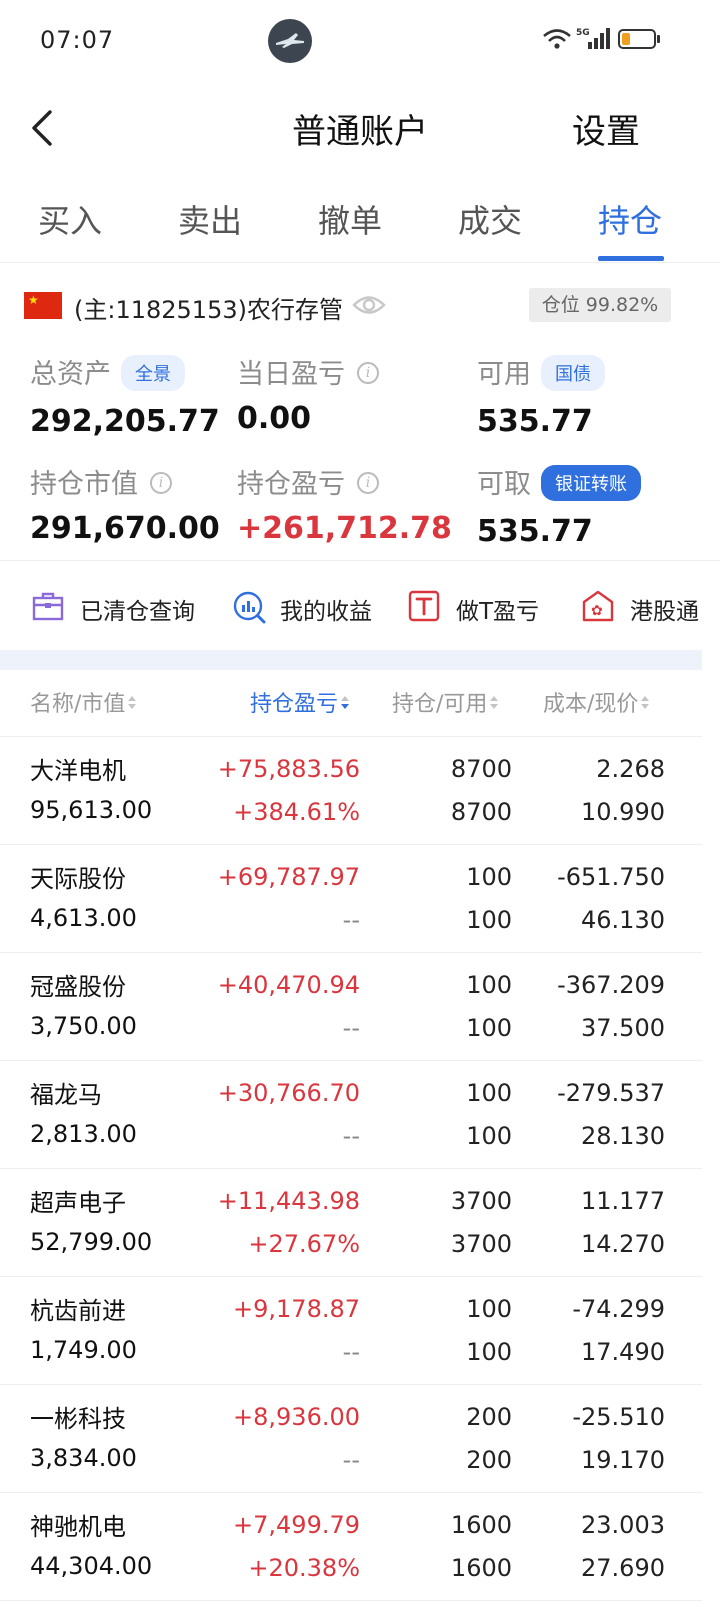 Image resolution: width=720 pixels, height=1610 pixels. Describe the element at coordinates (296, 812) in the screenshot. I see `pl-percent: +384.61%` at that location.